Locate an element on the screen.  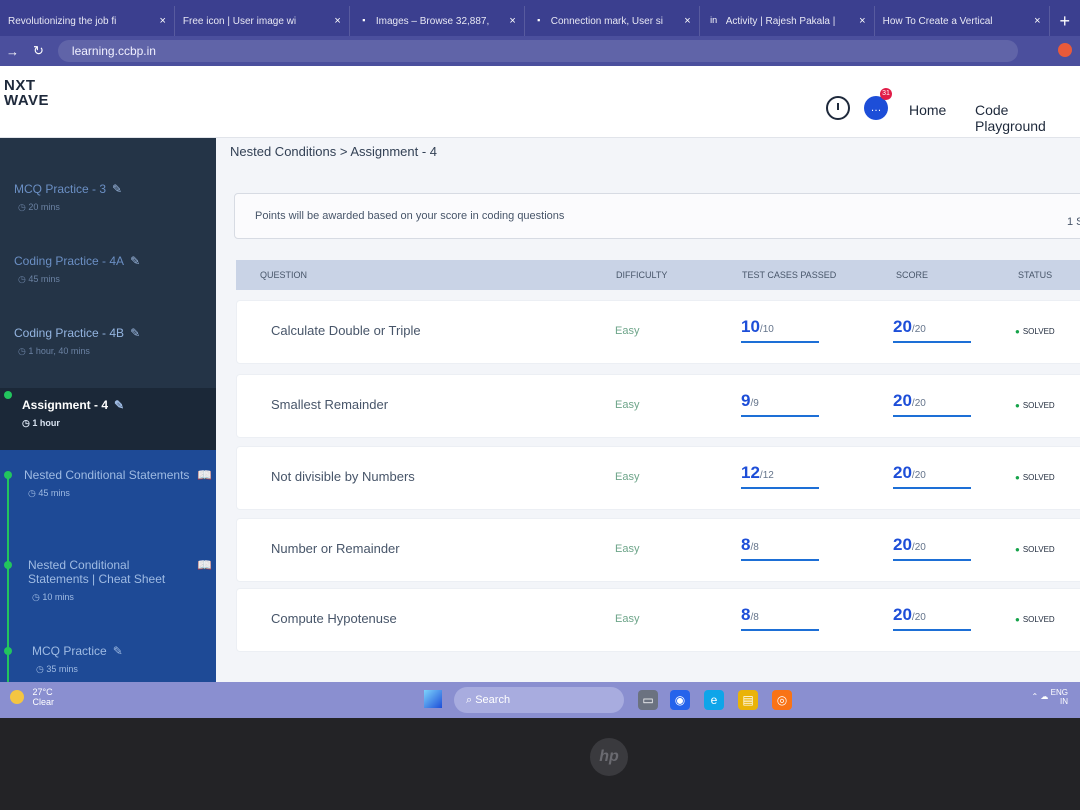
notification-badge: 31 is located at coordinates (886, 94).